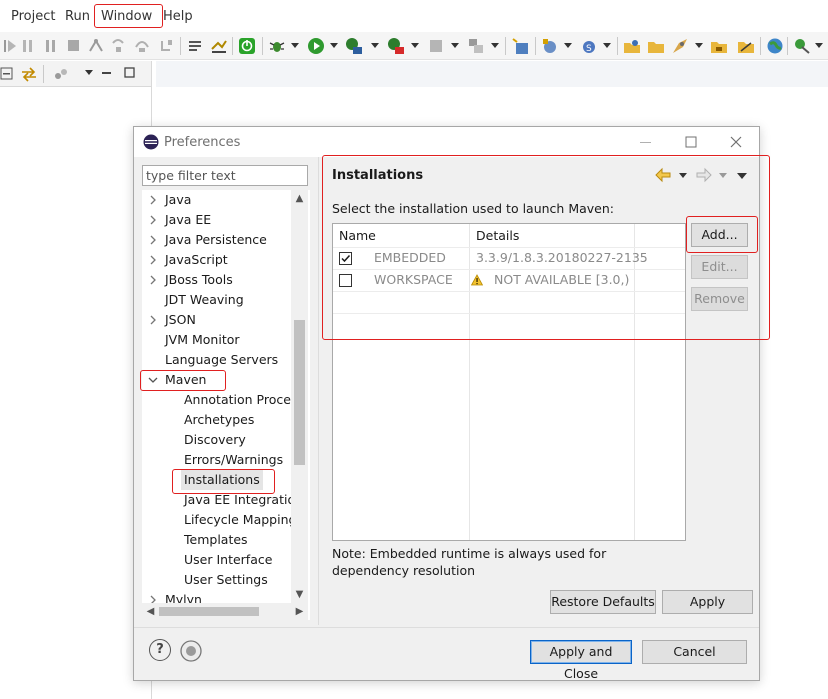  I want to click on navigate-icon, so click(802, 46).